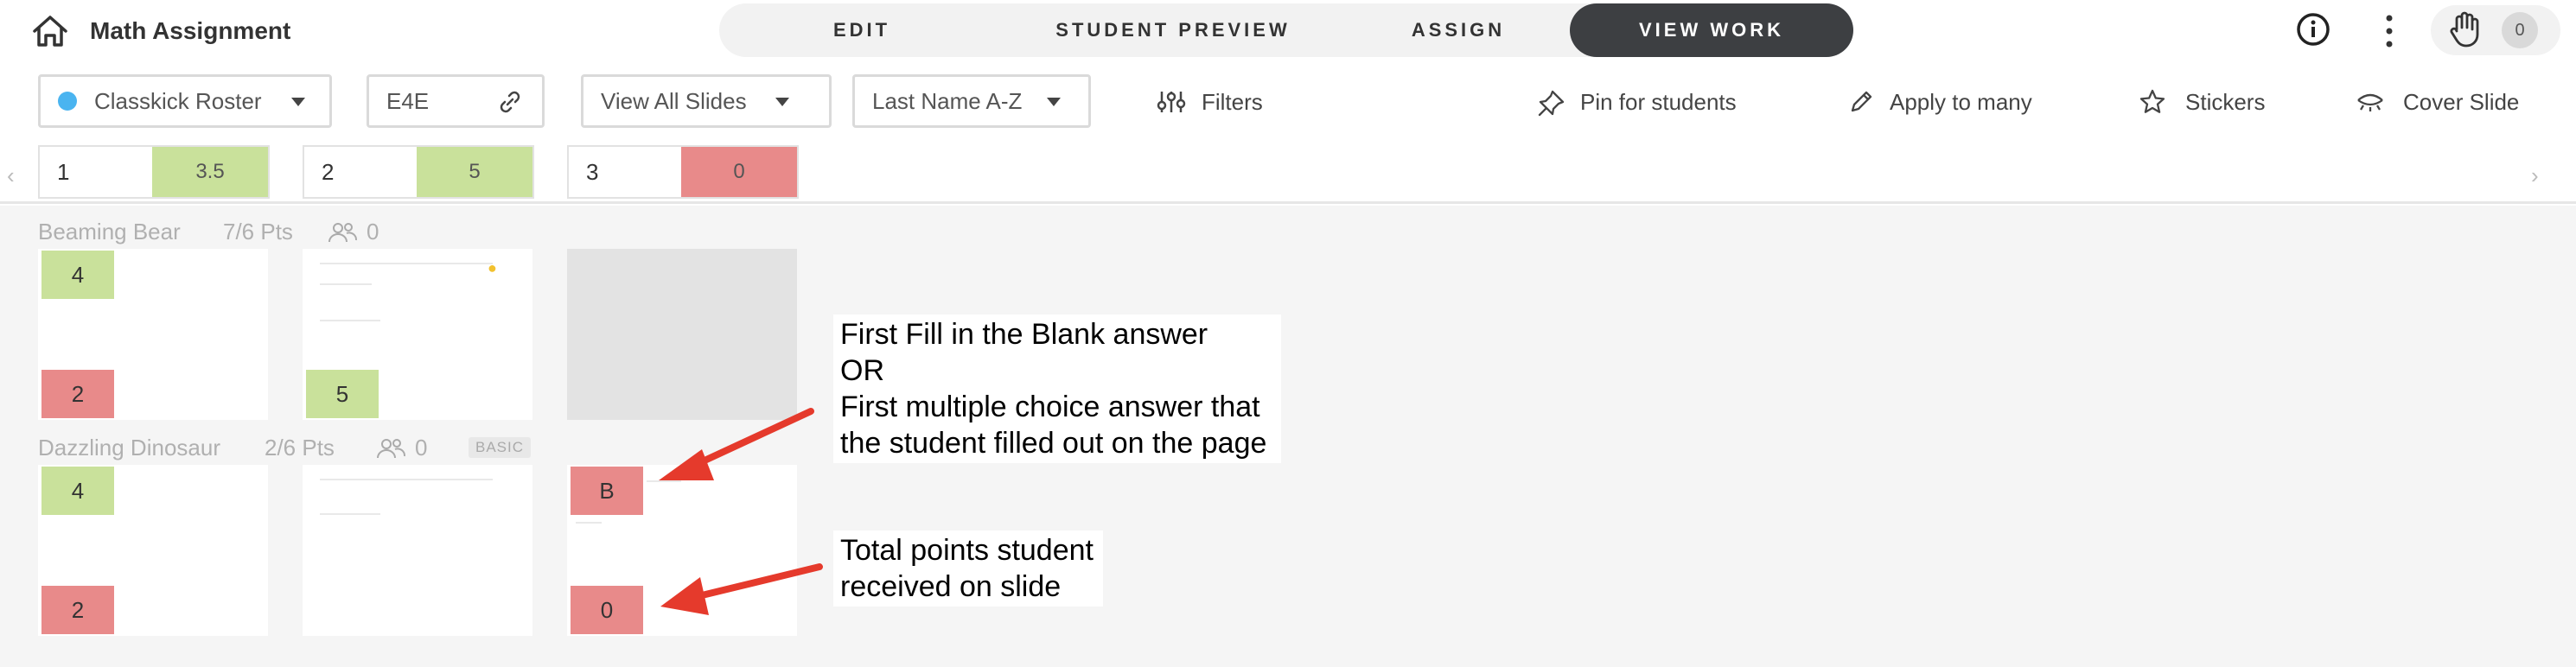 This screenshot has height=667, width=2576. What do you see at coordinates (510, 102) in the screenshot?
I see `link-icon` at bounding box center [510, 102].